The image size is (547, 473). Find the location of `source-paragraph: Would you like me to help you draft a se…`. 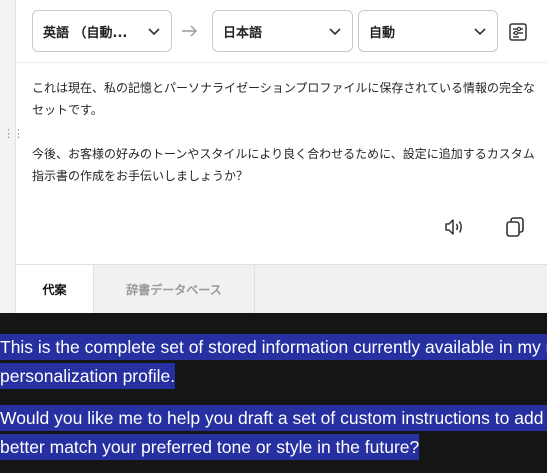

source-paragraph: Would you like me to help you draft a se… is located at coordinates (273, 433).